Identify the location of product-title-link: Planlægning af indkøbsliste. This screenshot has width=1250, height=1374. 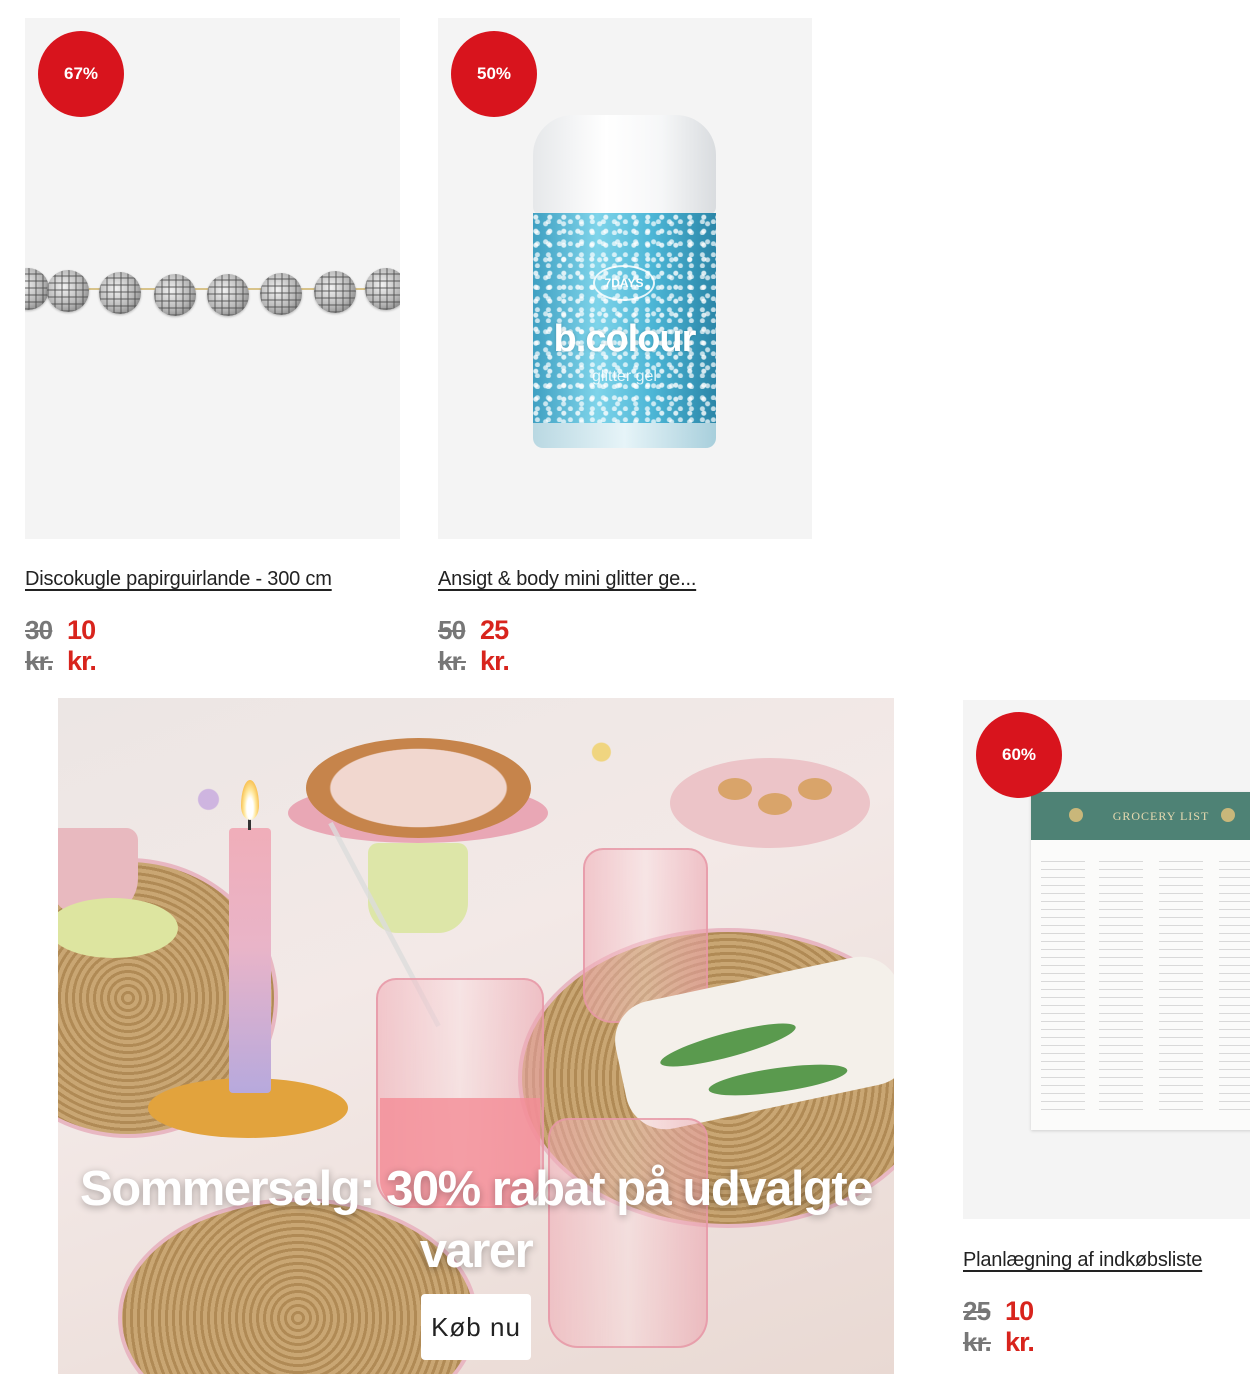
(1082, 1260).